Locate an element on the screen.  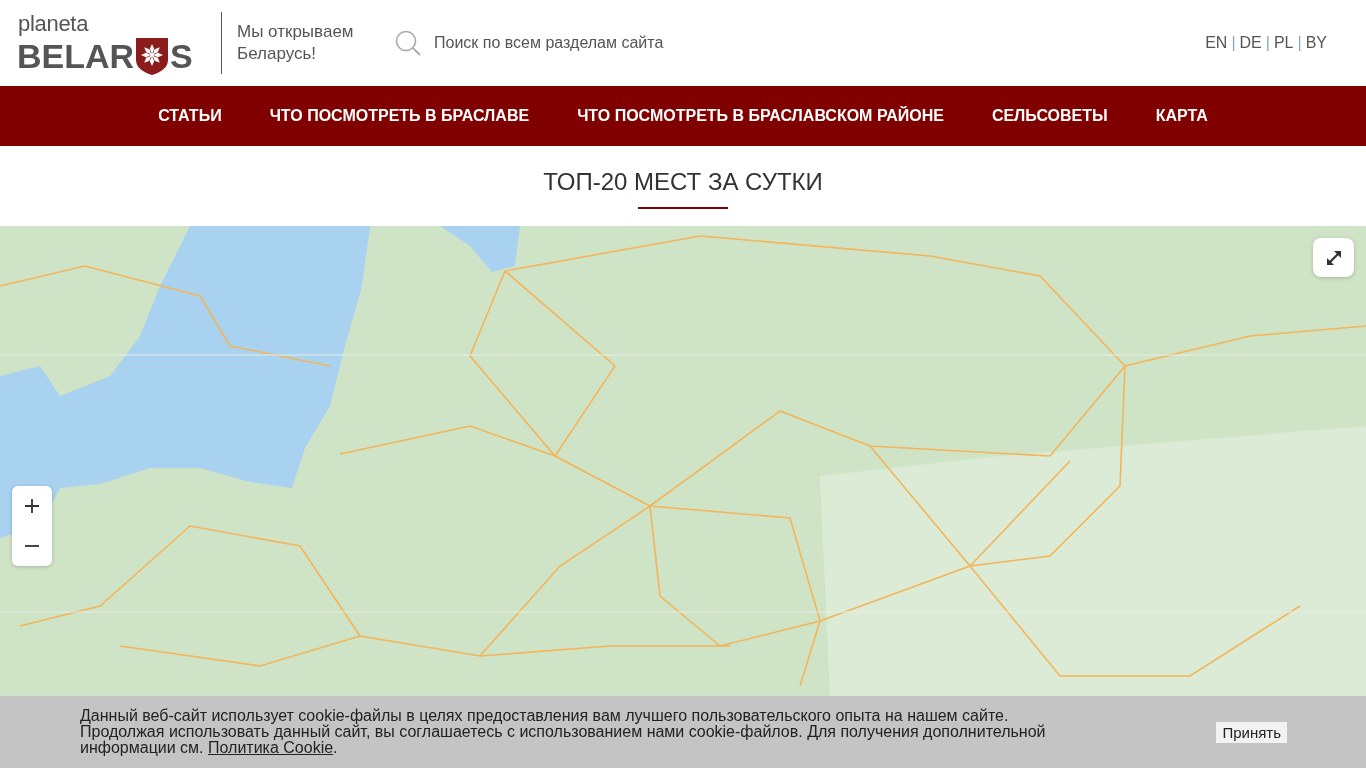
plus-icon is located at coordinates (32, 506).